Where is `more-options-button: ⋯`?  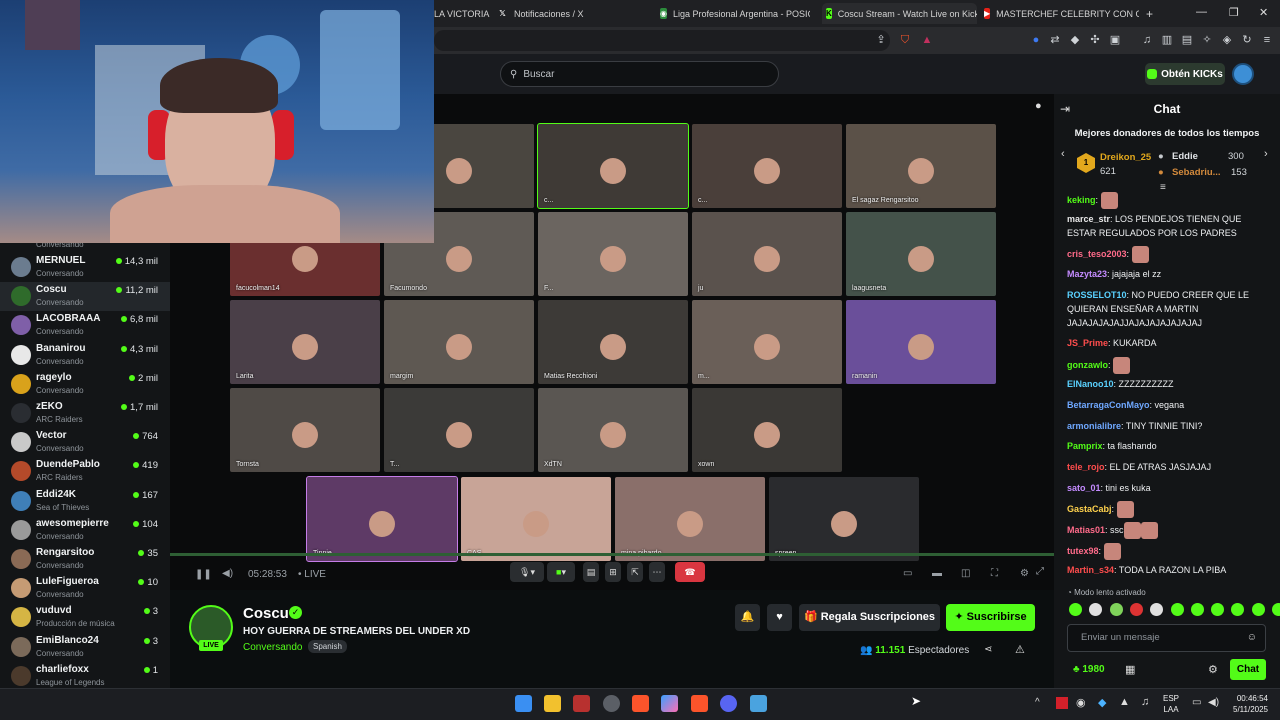 more-options-button: ⋯ is located at coordinates (657, 572).